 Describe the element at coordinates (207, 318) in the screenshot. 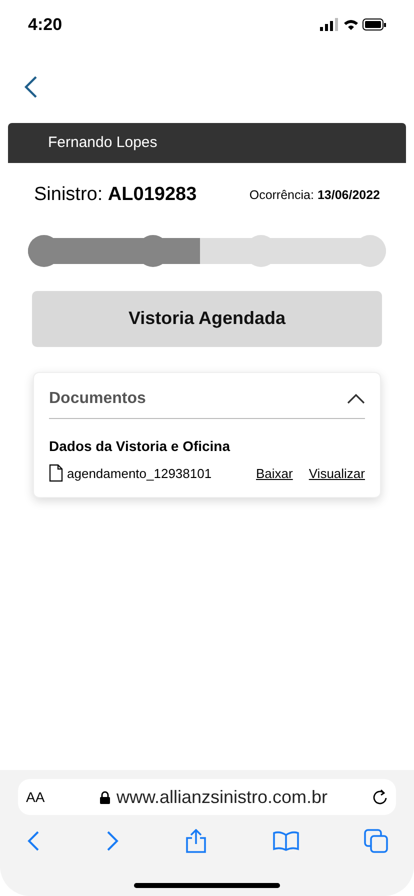

I see `status-button: Vistoria Agendada` at that location.